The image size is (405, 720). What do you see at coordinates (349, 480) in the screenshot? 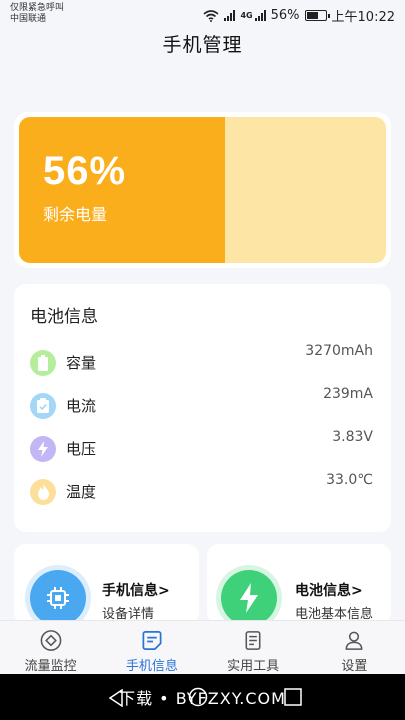
I see `info-value: 33.0℃` at bounding box center [349, 480].